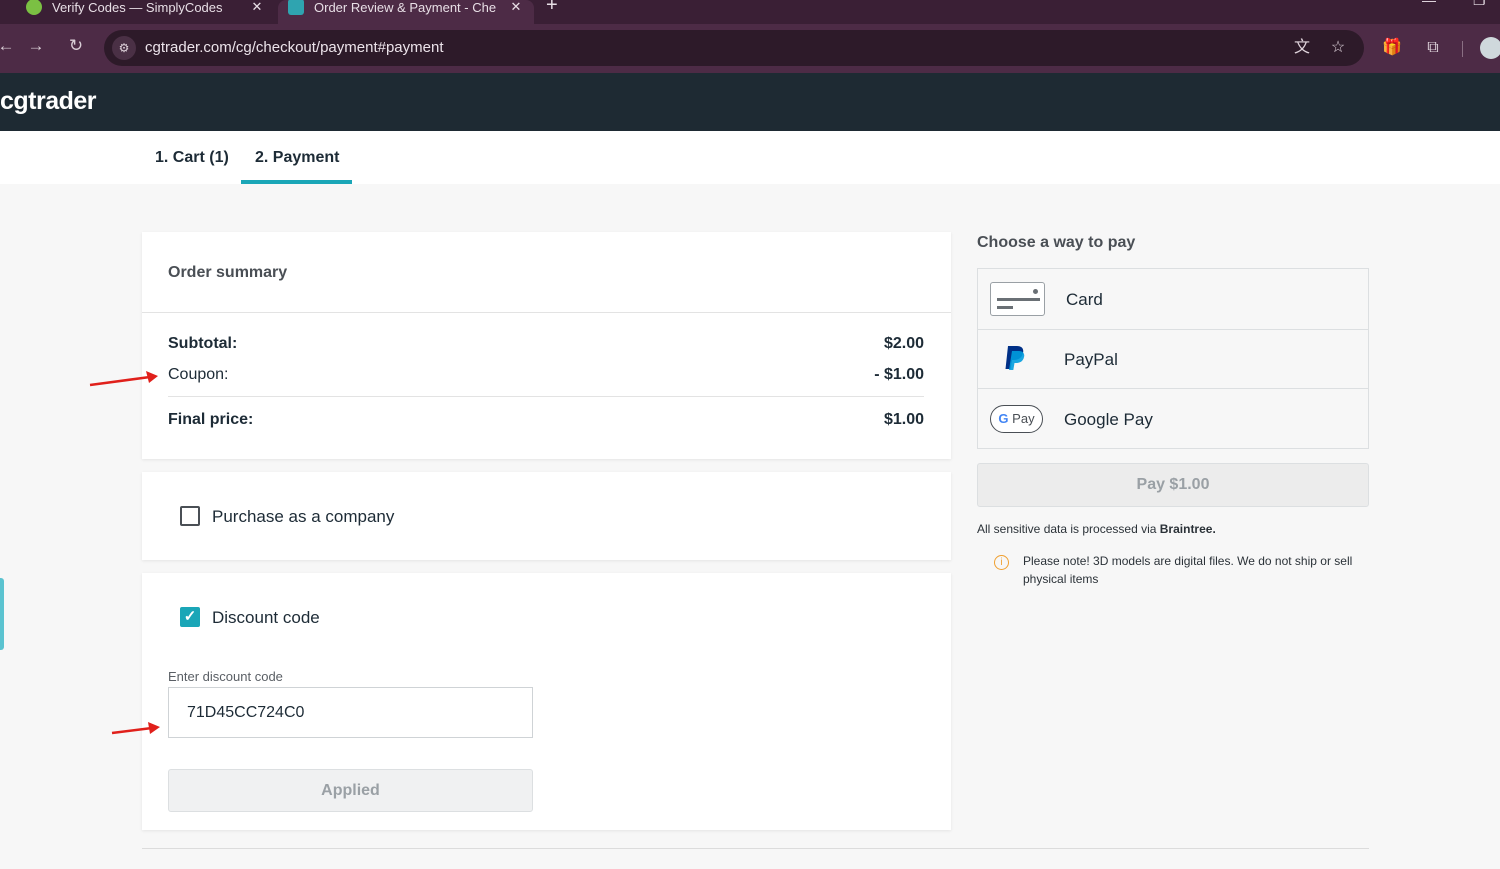  What do you see at coordinates (36, 46) in the screenshot?
I see `forward-arrow-icon: →` at bounding box center [36, 46].